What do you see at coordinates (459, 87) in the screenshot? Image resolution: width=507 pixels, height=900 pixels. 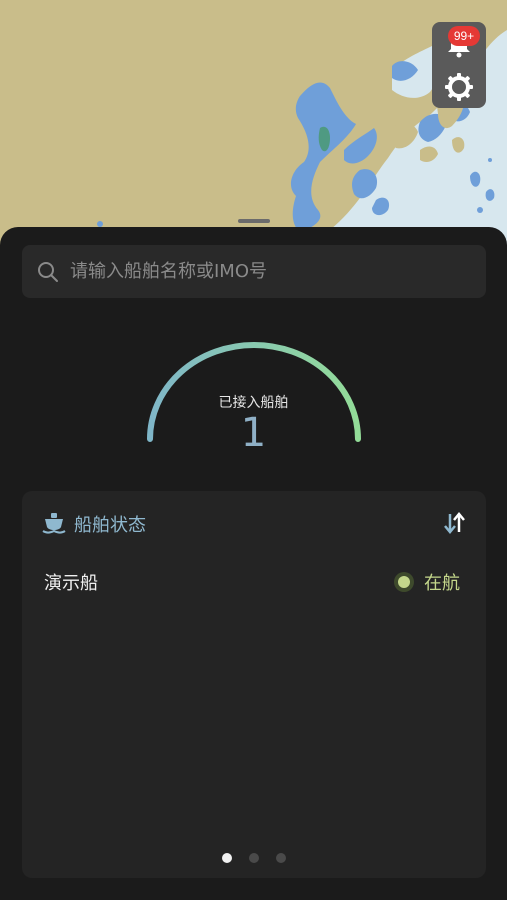 I see `gear-icon` at bounding box center [459, 87].